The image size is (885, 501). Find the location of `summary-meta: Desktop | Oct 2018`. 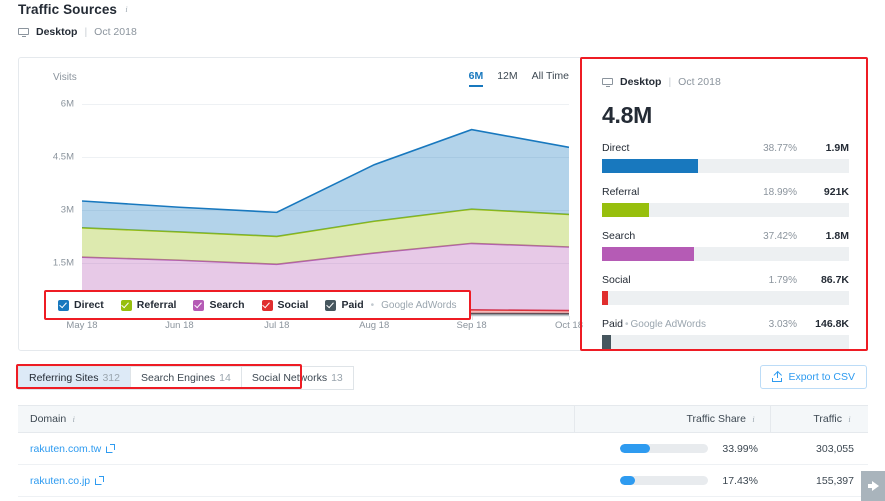

summary-meta: Desktop | Oct 2018 is located at coordinates (725, 82).